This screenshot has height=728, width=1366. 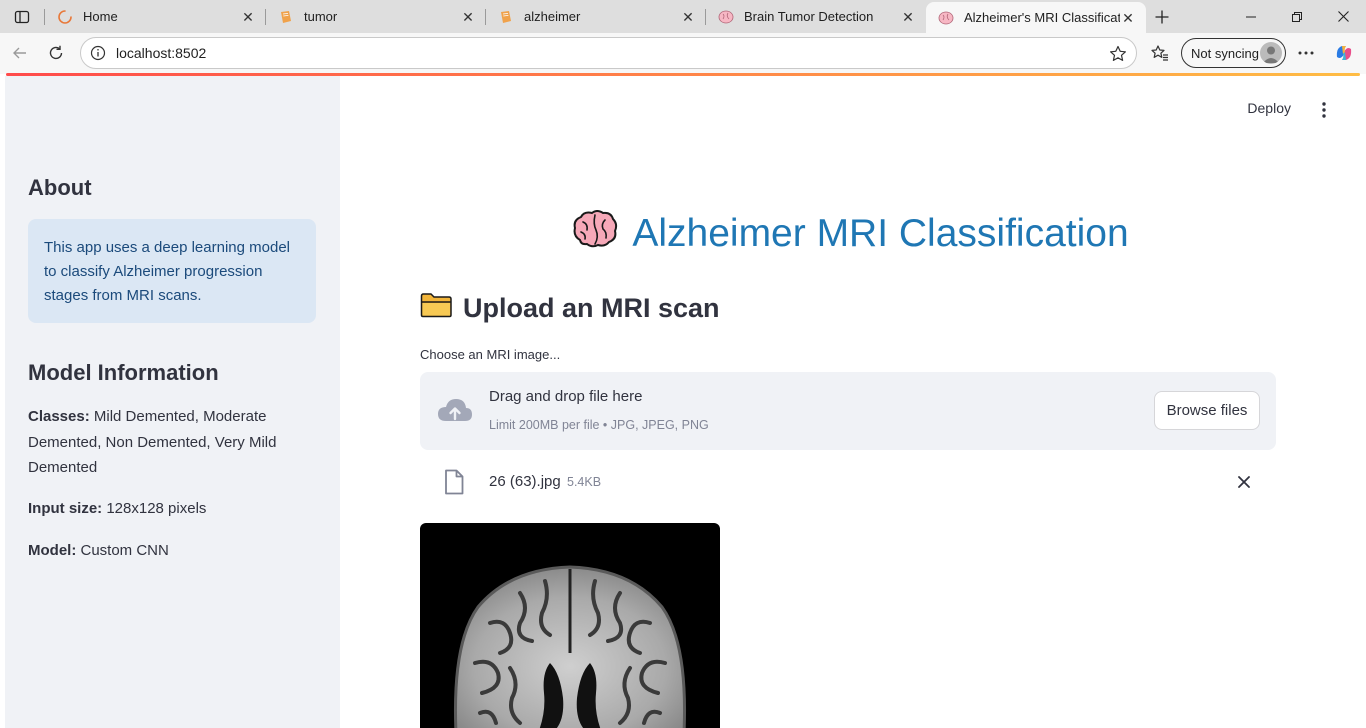 What do you see at coordinates (60, 187) in the screenshot?
I see `about-heading: About` at bounding box center [60, 187].